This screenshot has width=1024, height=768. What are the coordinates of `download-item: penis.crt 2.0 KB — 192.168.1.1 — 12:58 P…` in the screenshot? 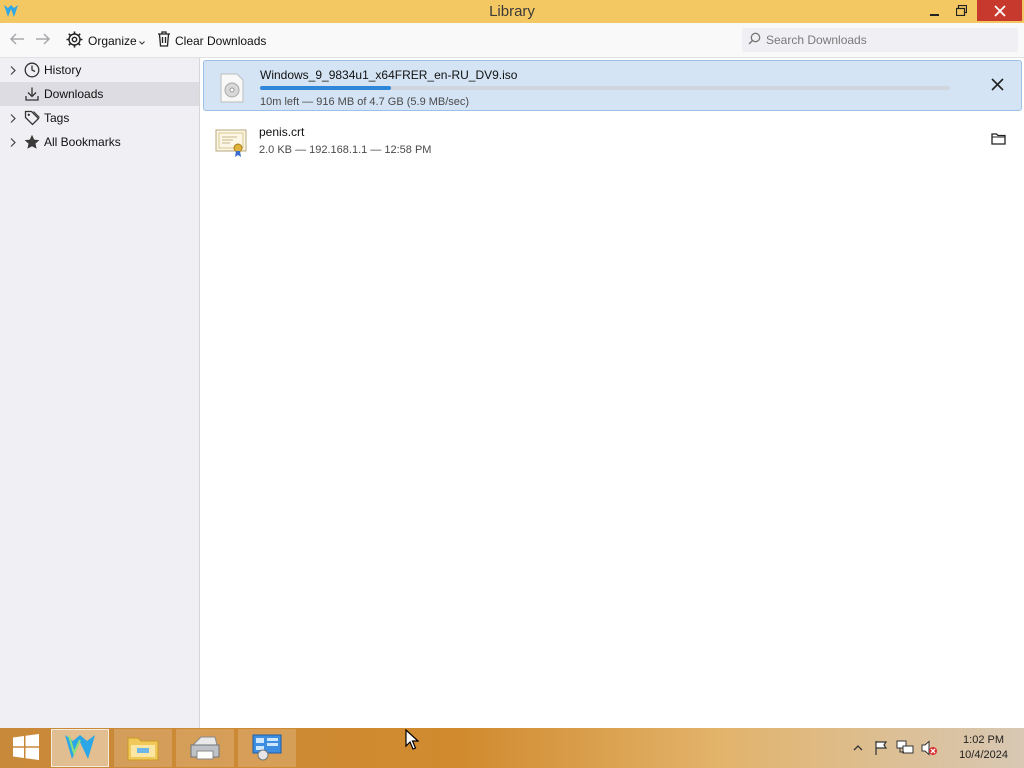 It's located at (612, 139).